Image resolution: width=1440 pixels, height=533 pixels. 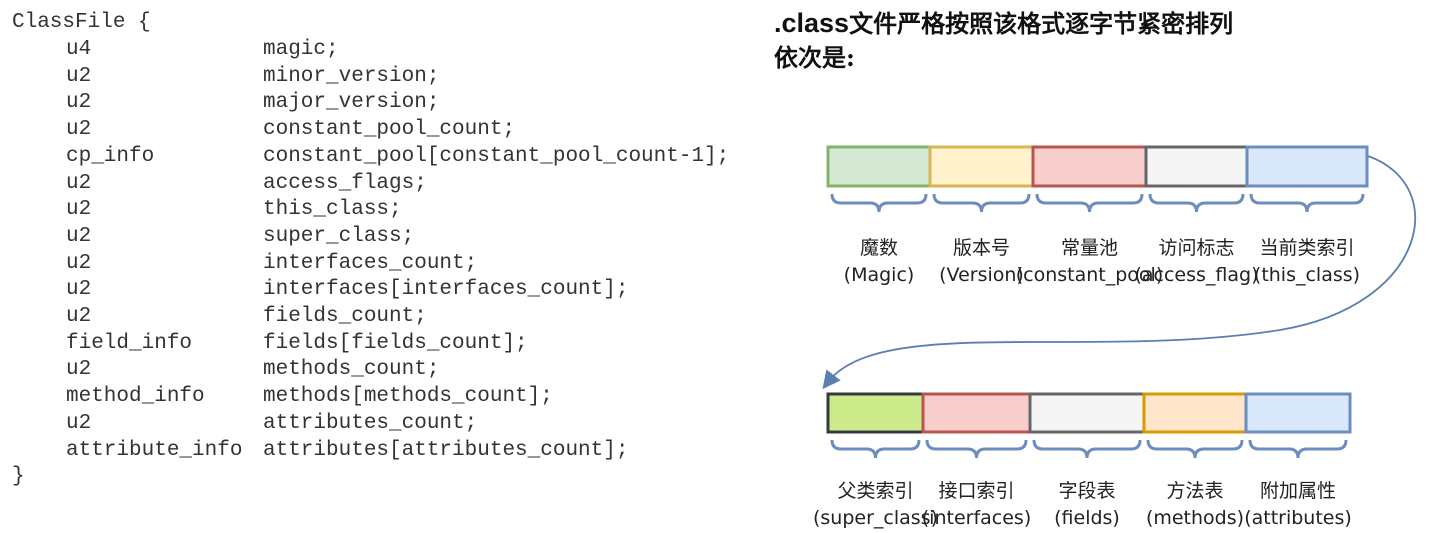 What do you see at coordinates (345, 183) in the screenshot?
I see `code-field: access_flags;` at bounding box center [345, 183].